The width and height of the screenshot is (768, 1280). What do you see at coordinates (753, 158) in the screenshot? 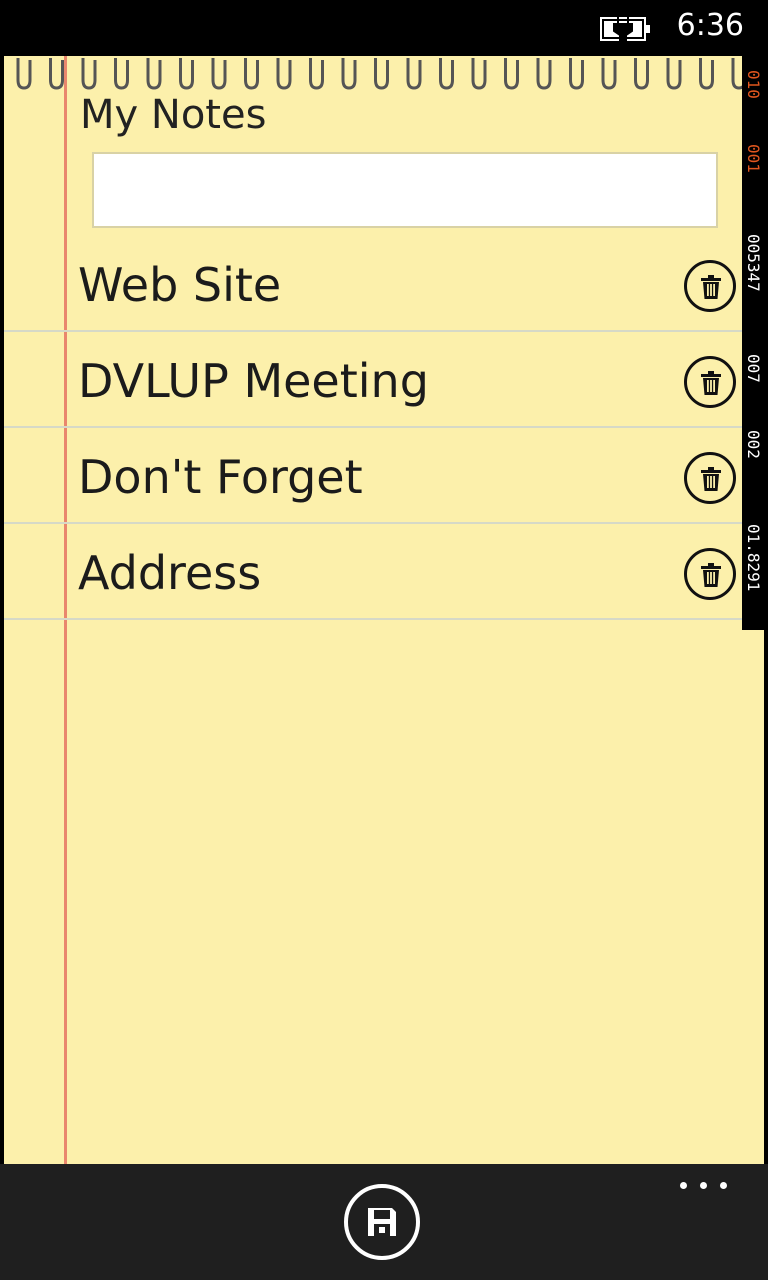
I see `debug-counter: 001` at bounding box center [753, 158].